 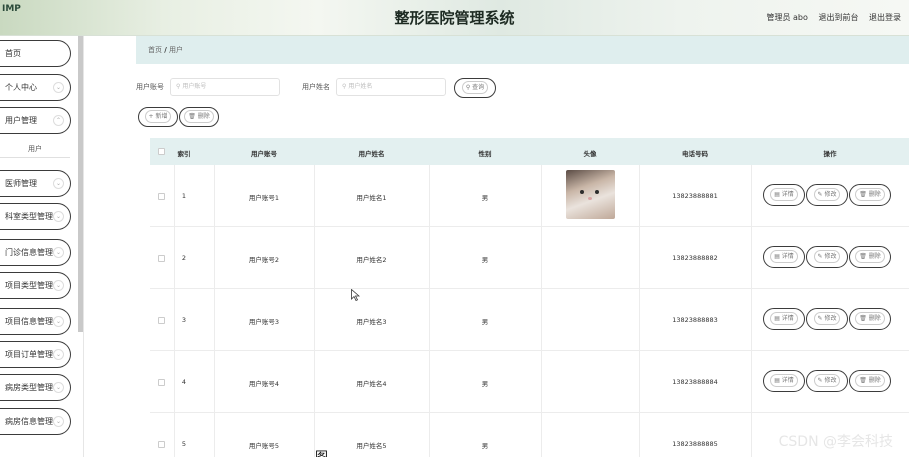 I want to click on sidebar-item-project-order: 项目订单管理 ⌄, so click(x=35, y=354).